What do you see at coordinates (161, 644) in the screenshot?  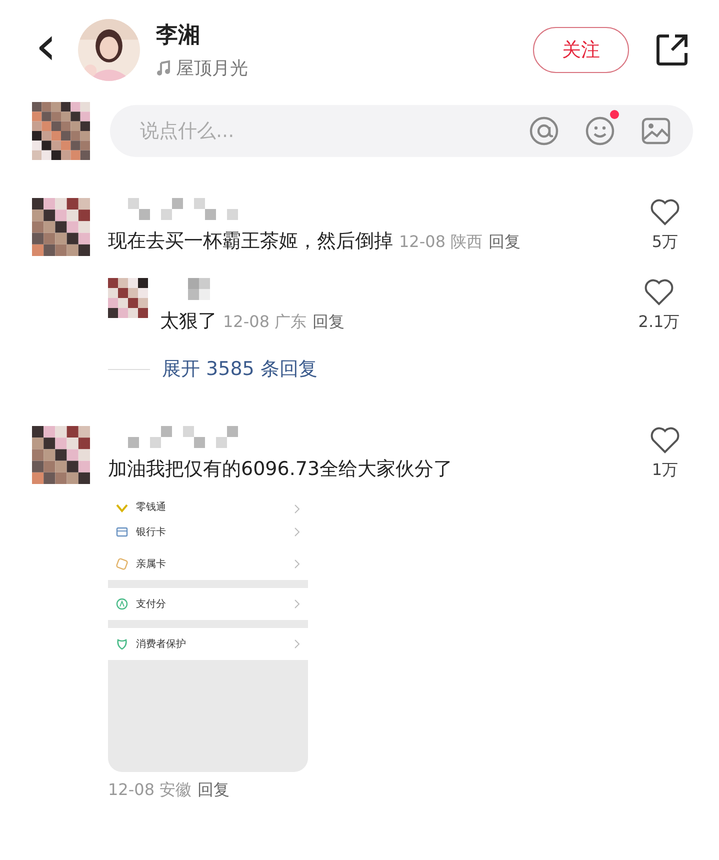 I see `menu-label: 消费者保护` at bounding box center [161, 644].